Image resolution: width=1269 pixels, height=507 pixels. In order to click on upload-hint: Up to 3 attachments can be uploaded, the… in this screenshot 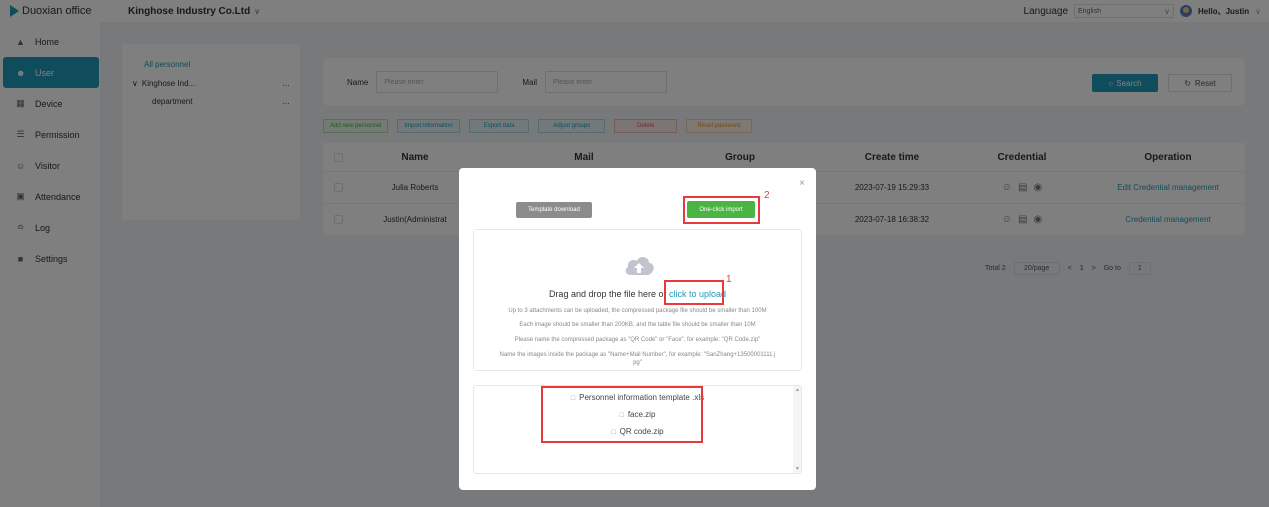, I will do `click(637, 311)`.